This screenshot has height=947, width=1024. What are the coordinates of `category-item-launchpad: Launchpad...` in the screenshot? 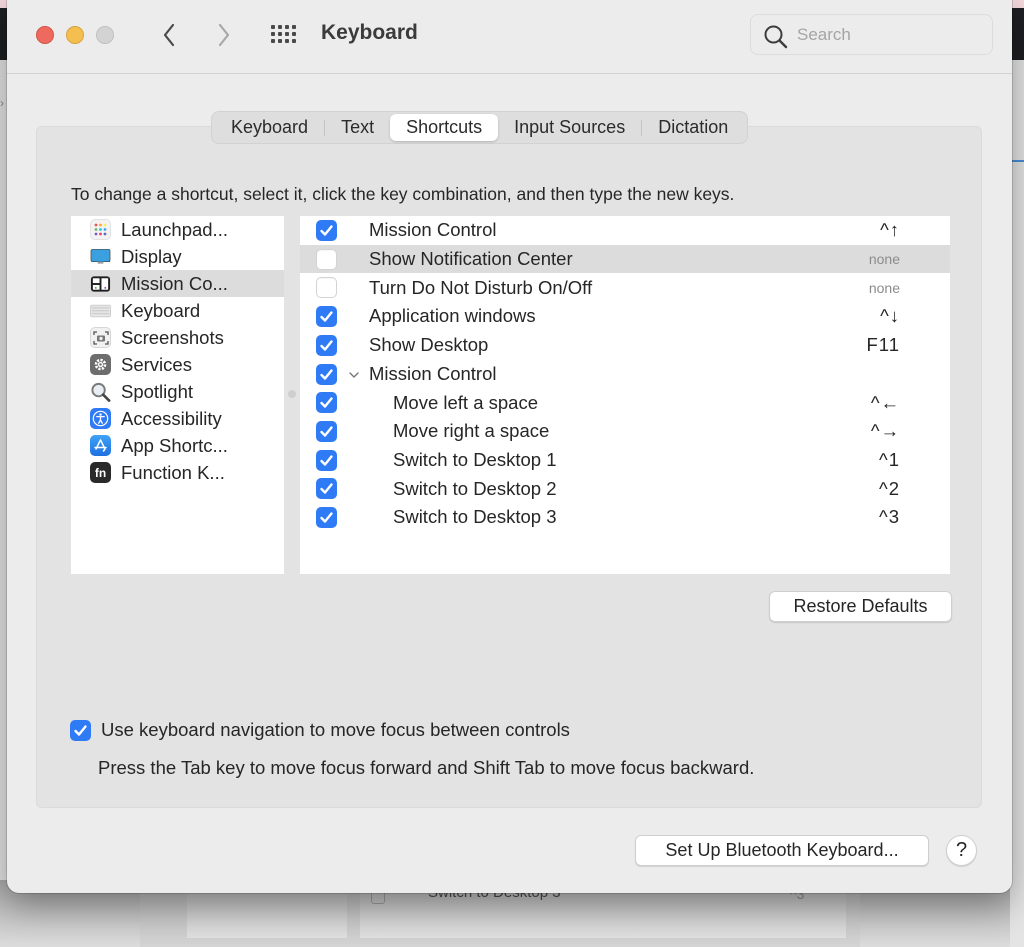 It's located at (177, 229).